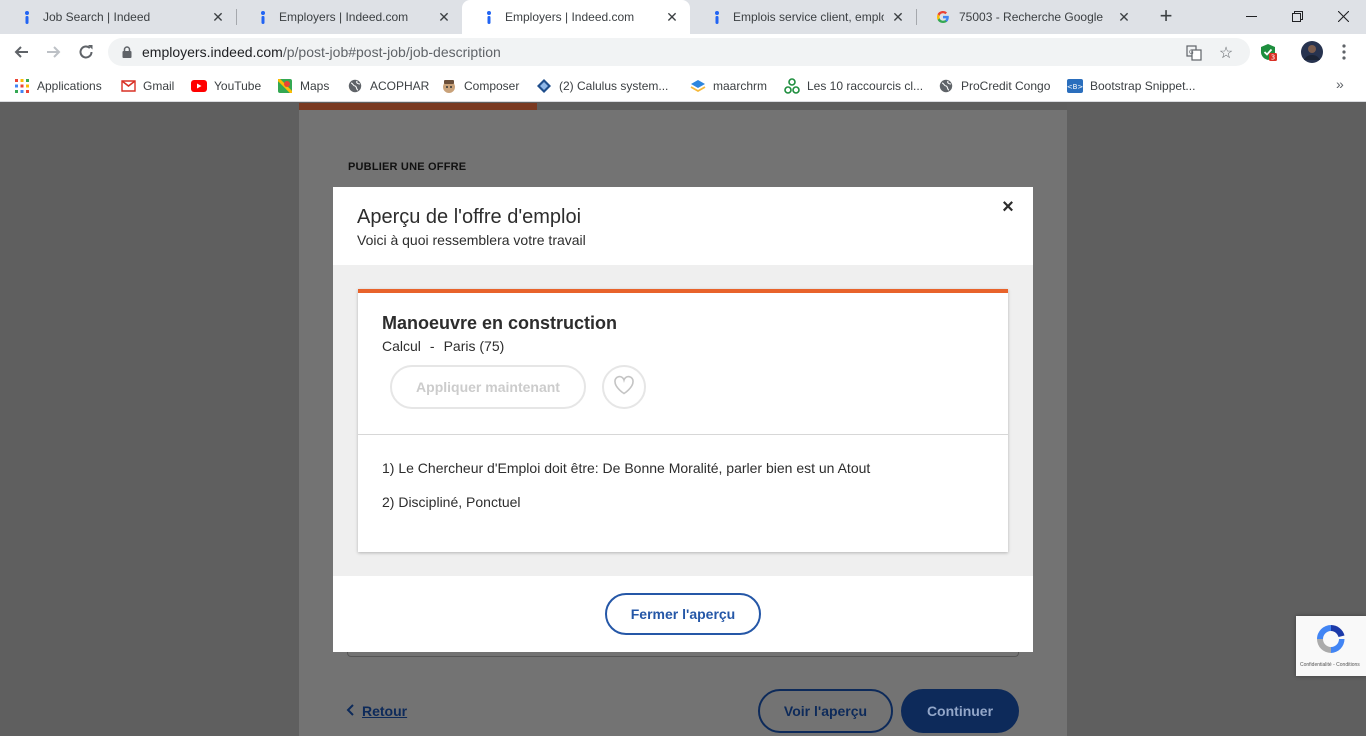  I want to click on google-icon, so click(943, 17).